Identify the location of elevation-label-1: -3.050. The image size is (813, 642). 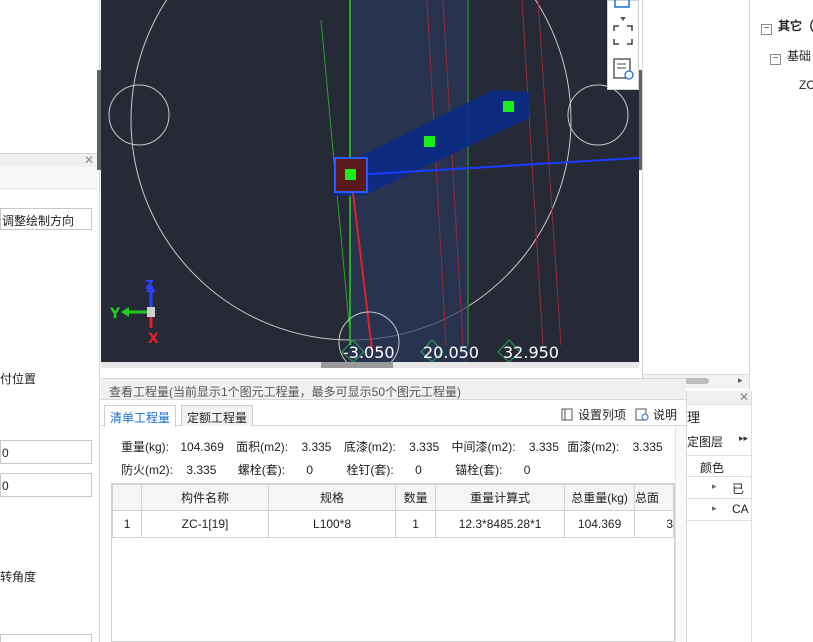
(369, 352).